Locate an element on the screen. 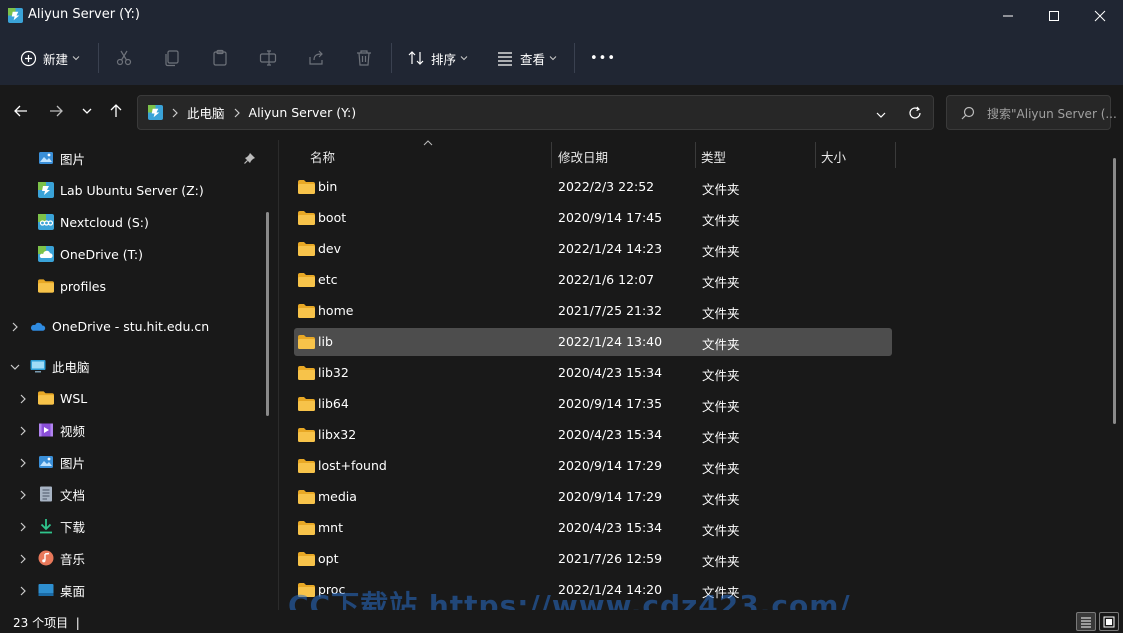 This screenshot has width=1123, height=633. recent-locations-button is located at coordinates (87, 111).